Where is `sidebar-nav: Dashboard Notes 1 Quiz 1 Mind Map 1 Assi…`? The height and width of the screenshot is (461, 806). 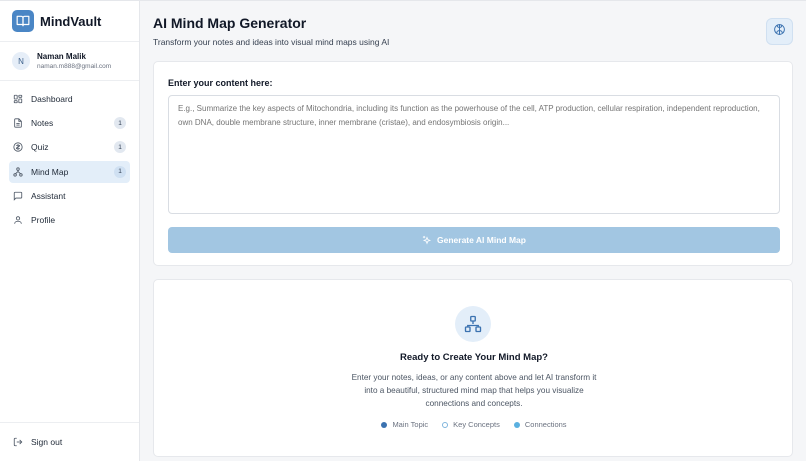
sidebar-nav: Dashboard Notes 1 Quiz 1 Mind Map 1 Assi… is located at coordinates (69, 156).